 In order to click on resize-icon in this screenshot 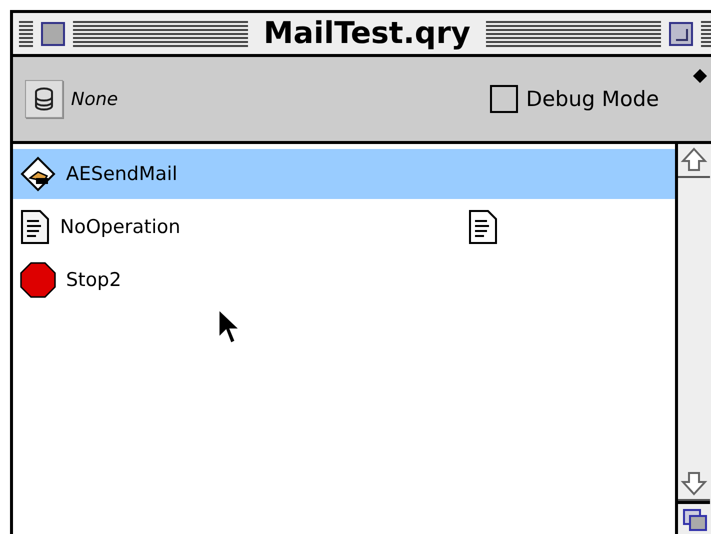, I will do `click(694, 517)`.